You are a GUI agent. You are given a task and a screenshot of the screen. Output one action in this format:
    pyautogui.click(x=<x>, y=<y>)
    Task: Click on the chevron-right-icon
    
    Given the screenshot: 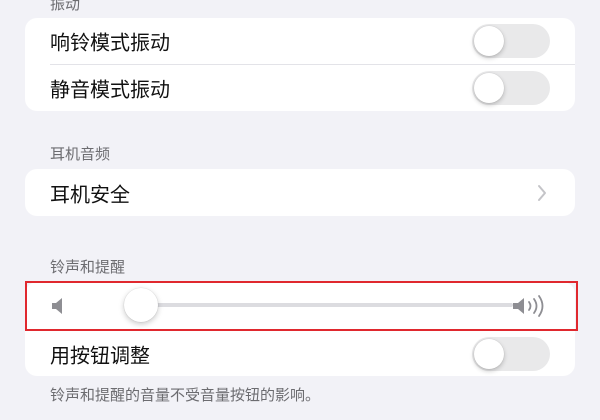 What is the action you would take?
    pyautogui.click(x=542, y=192)
    